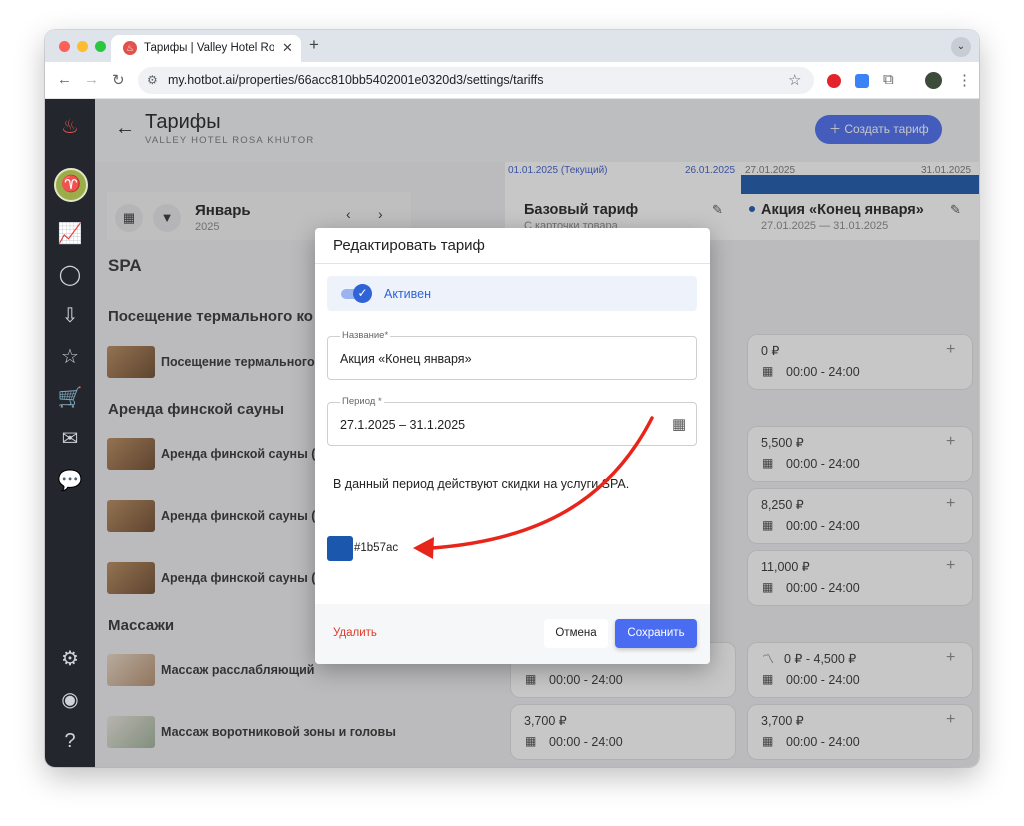 The image size is (1024, 826). I want to click on bookmark-star-icon: ☆, so click(794, 80).